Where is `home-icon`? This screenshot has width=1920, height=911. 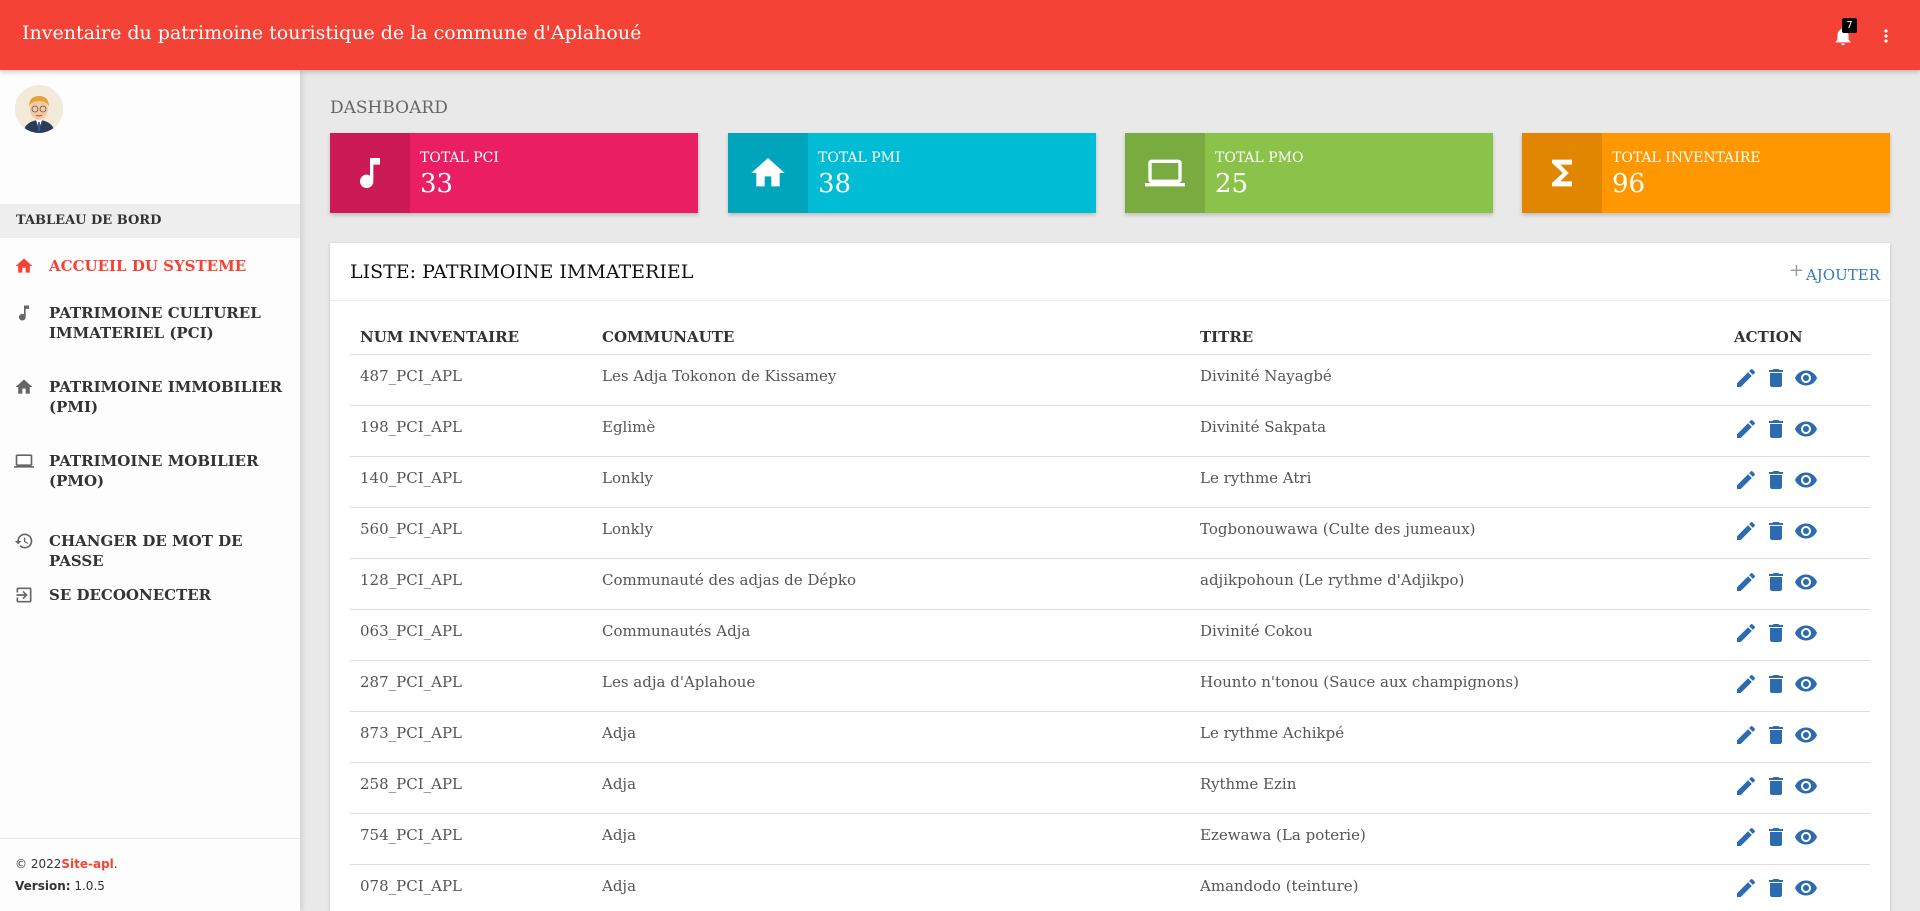
home-icon is located at coordinates (24, 265).